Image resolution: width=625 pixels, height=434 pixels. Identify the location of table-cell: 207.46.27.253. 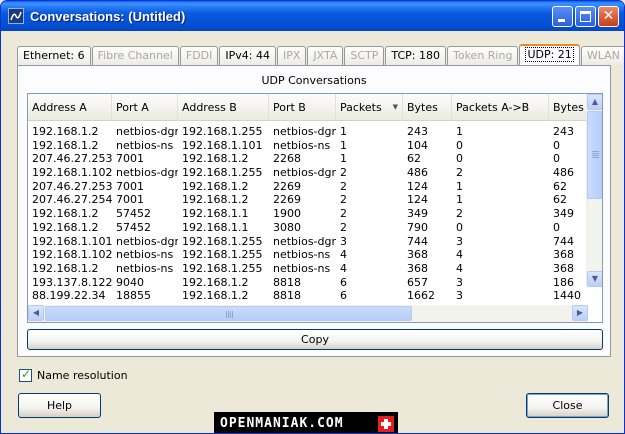
(72, 159).